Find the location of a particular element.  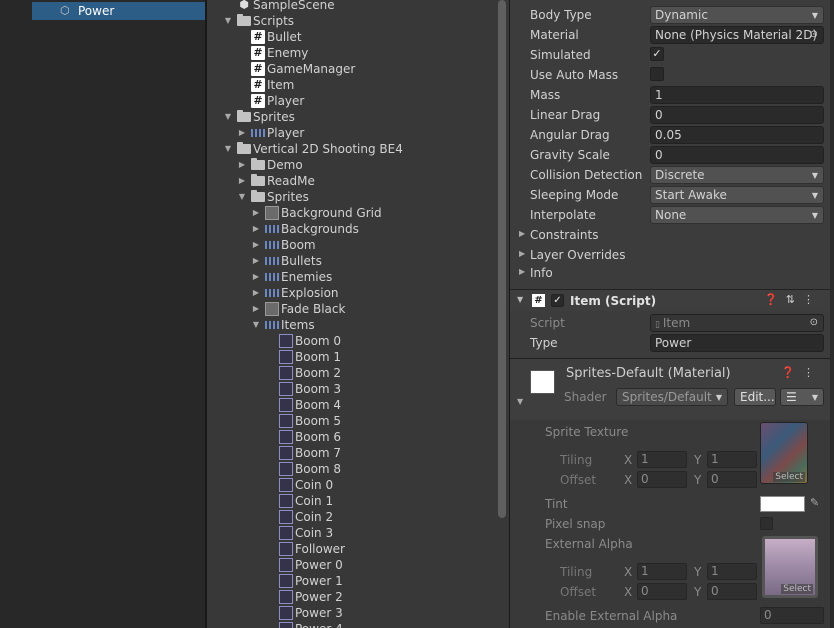

project-tree-item: ▶ Backgrounds is located at coordinates (352, 229).